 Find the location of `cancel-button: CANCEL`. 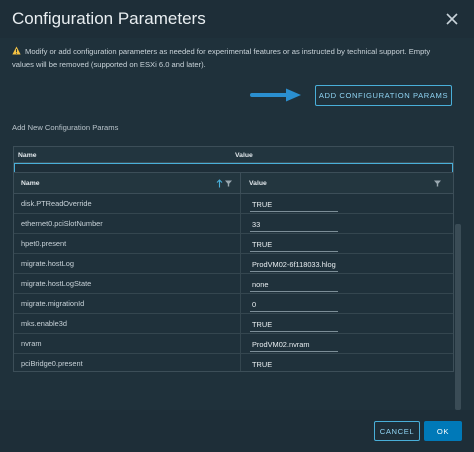

cancel-button: CANCEL is located at coordinates (397, 431).